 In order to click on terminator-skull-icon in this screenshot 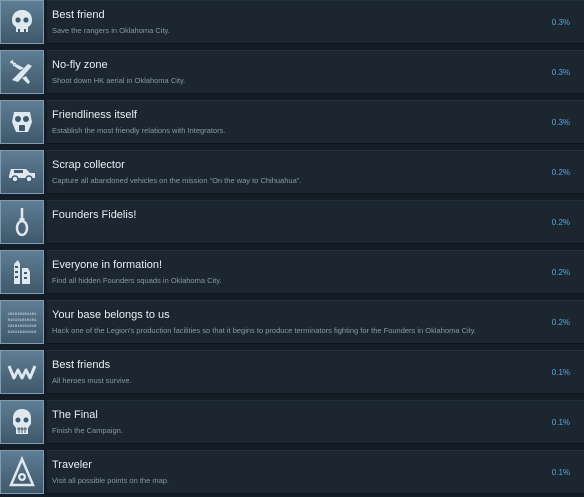, I will do `click(22, 421)`.